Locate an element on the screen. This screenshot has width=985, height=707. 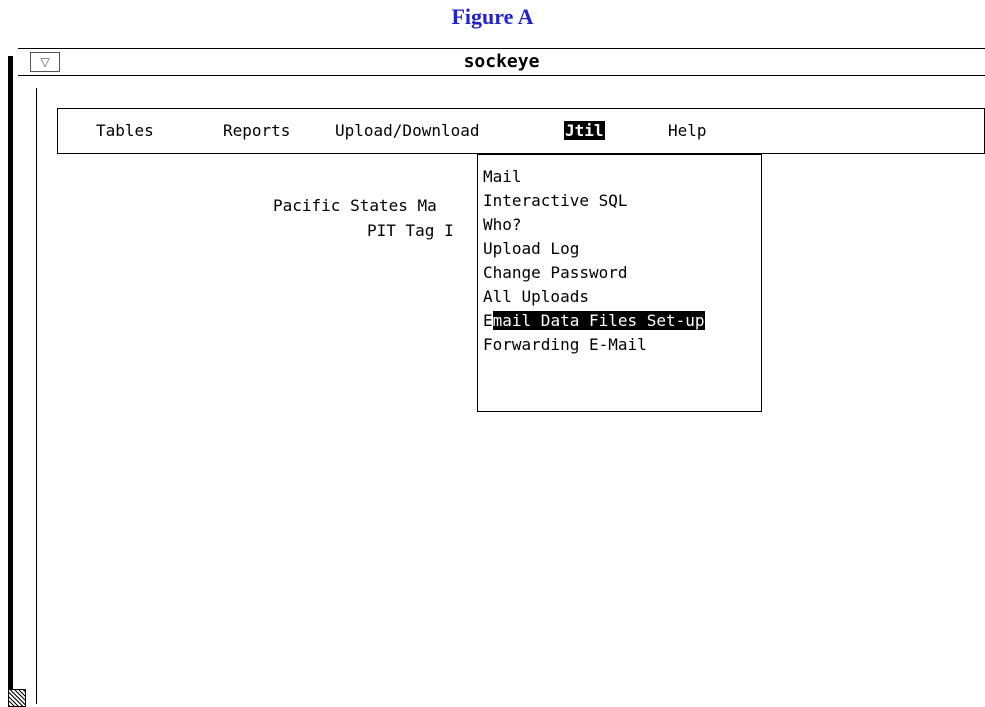
menu-item-interactive-sql: Interactive SQL is located at coordinates (619, 201).